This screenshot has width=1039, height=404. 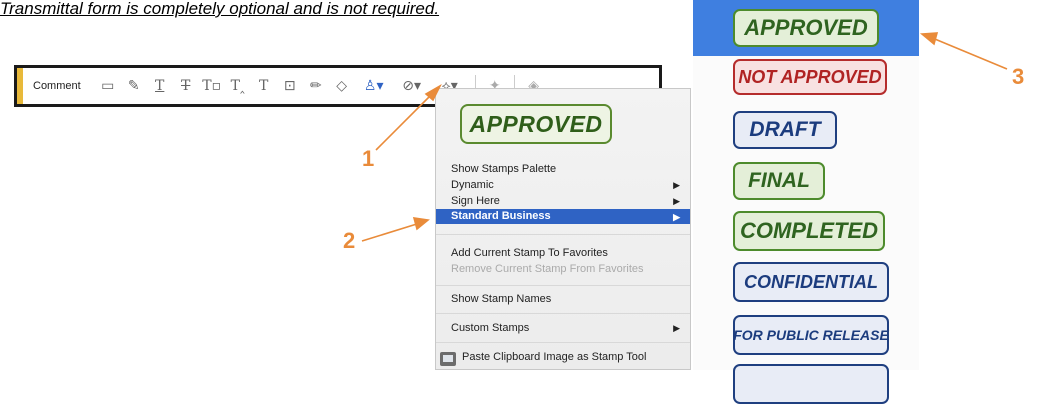 What do you see at coordinates (1018, 76) in the screenshot?
I see `annotation-number-3: 3` at bounding box center [1018, 76].